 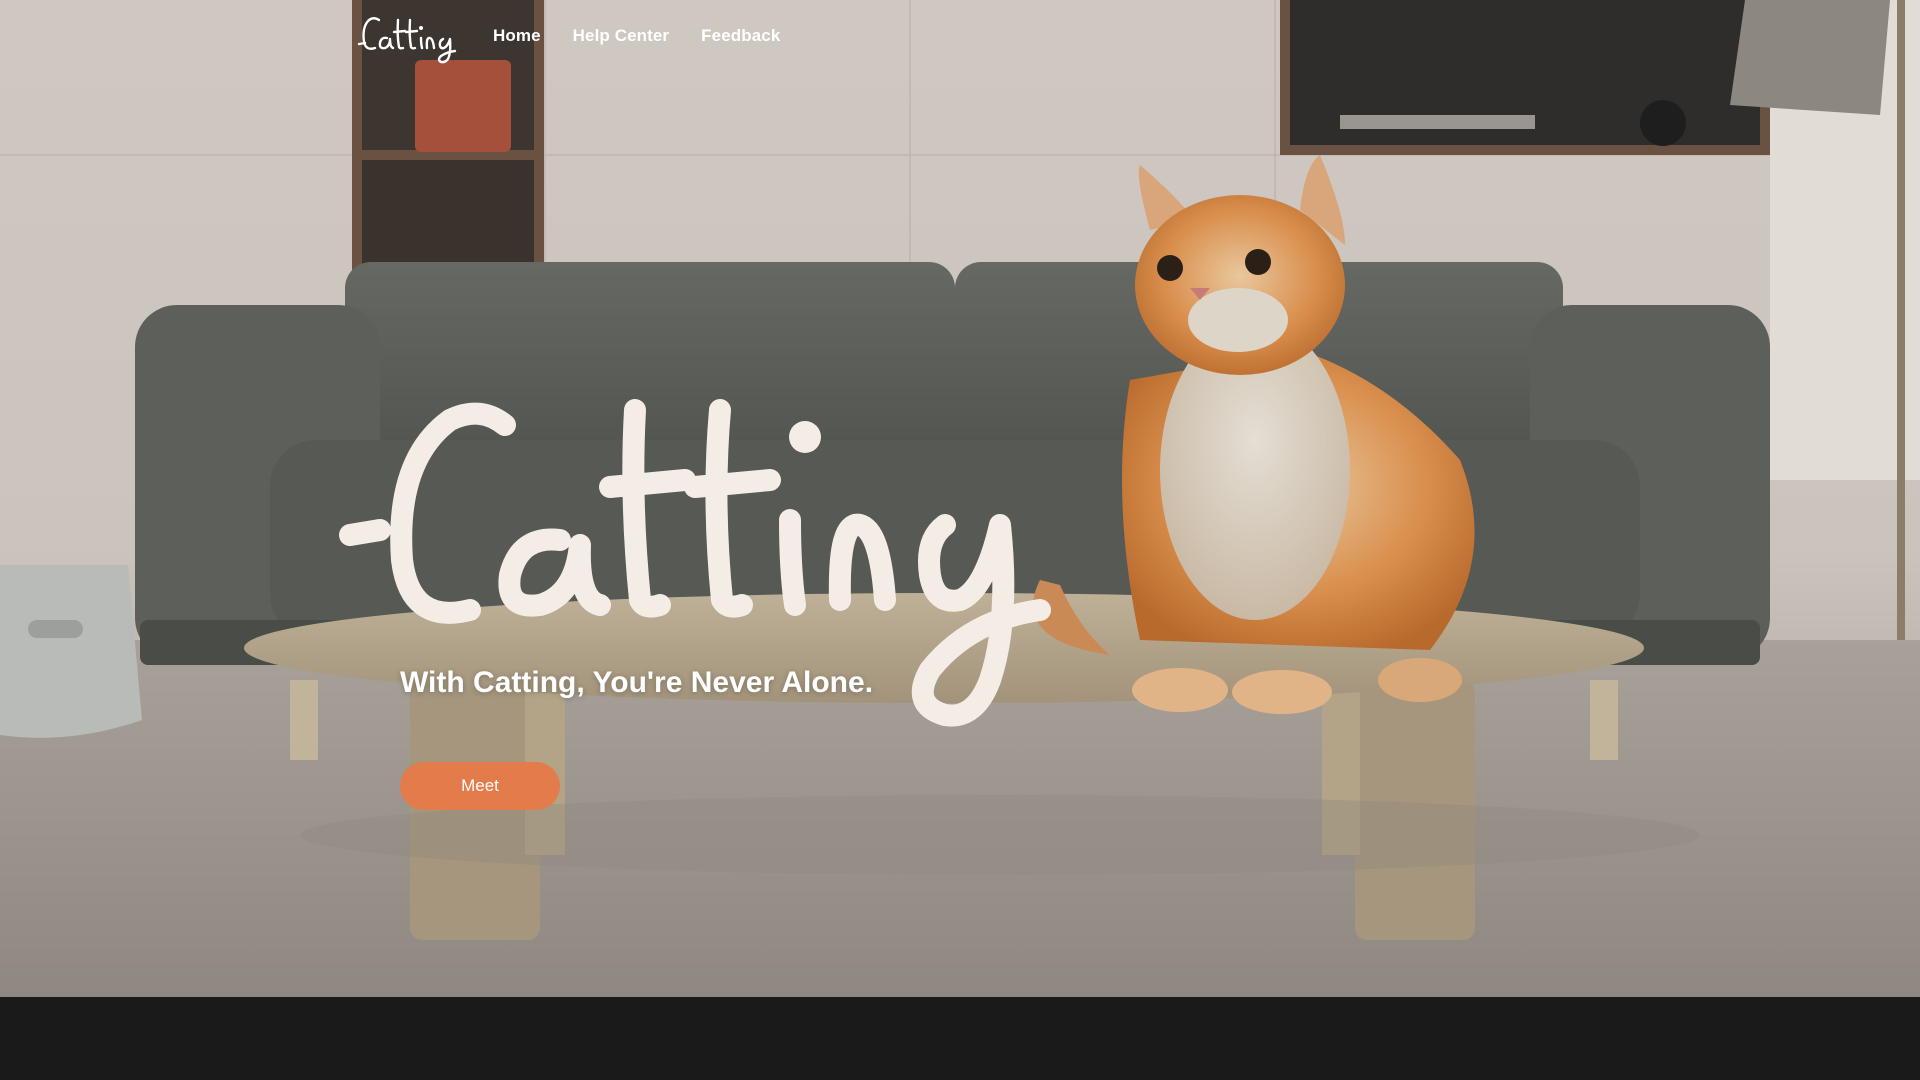 What do you see at coordinates (960, 1038) in the screenshot?
I see `footer-band` at bounding box center [960, 1038].